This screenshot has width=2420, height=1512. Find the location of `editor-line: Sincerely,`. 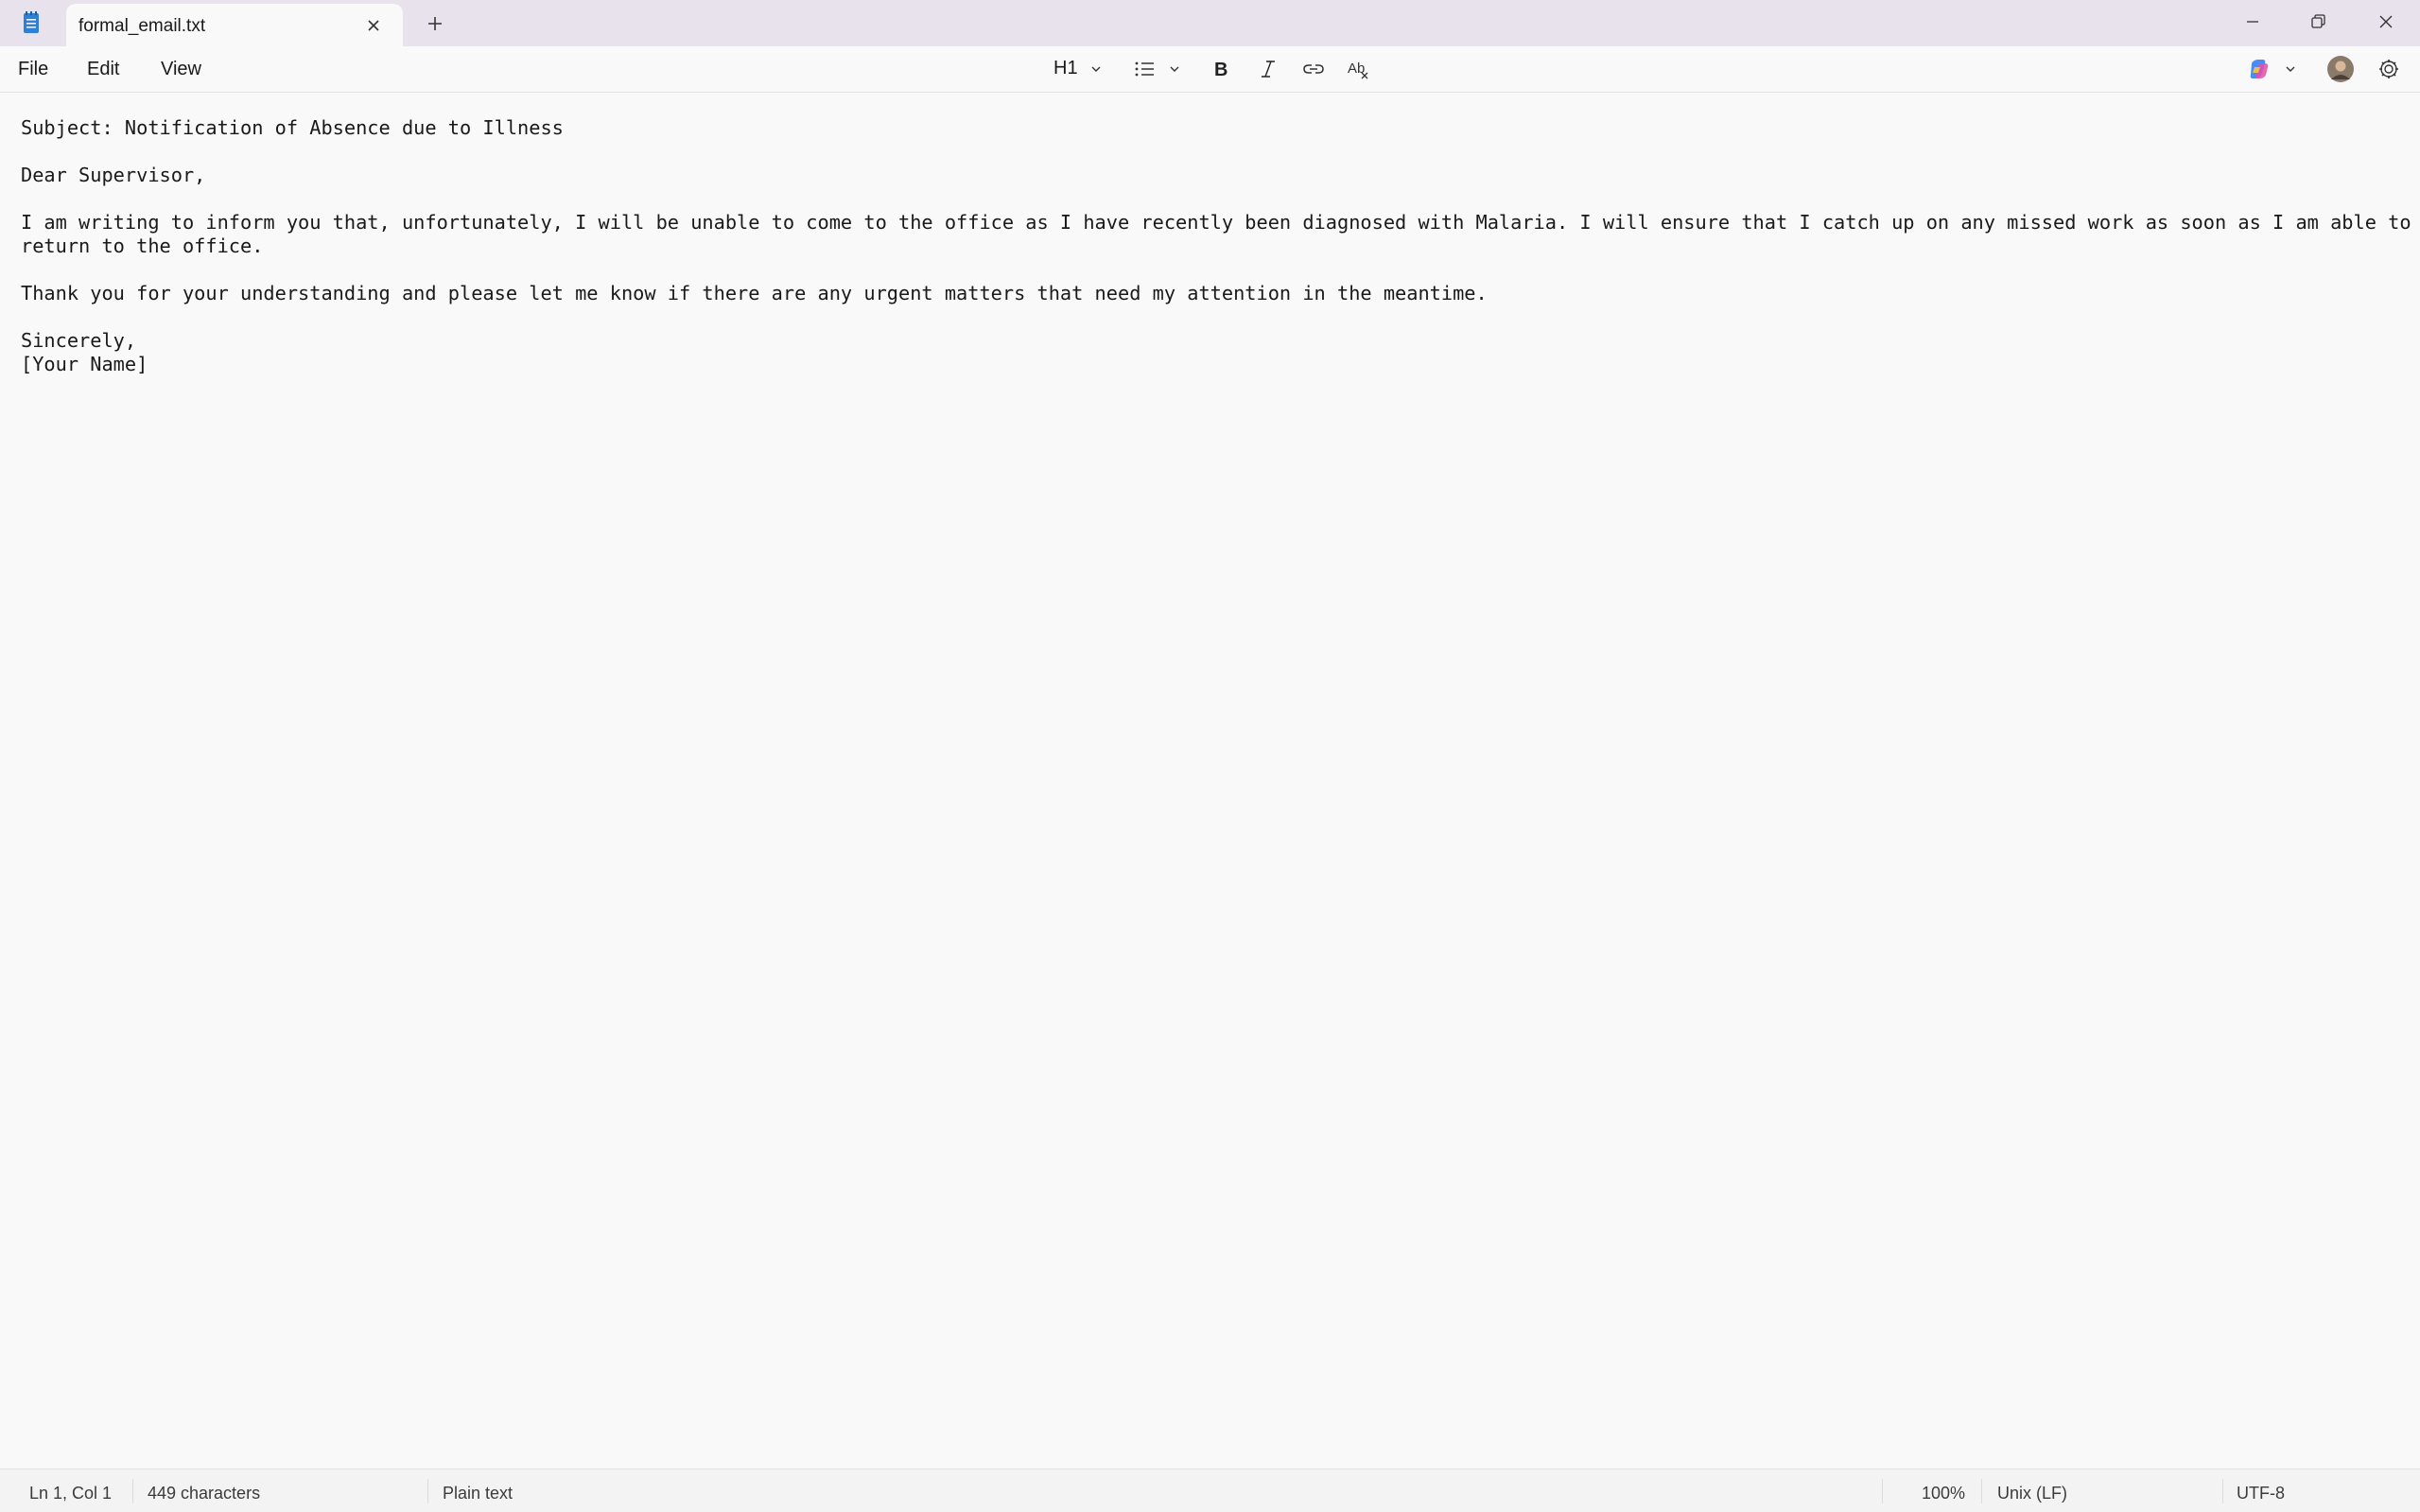

editor-line: Sincerely, is located at coordinates (79, 340).